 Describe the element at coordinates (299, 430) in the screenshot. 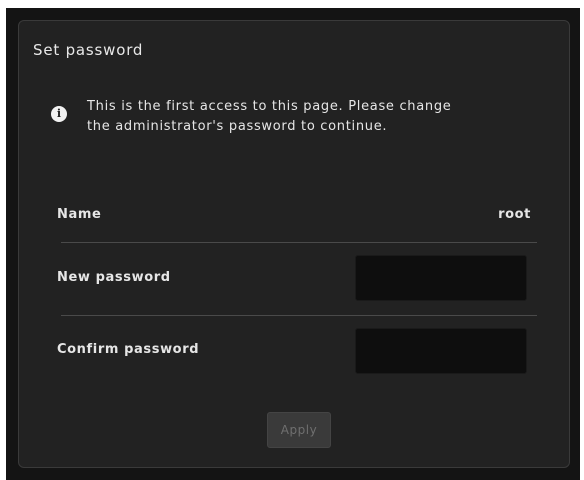

I see `apply-button: Apply` at that location.